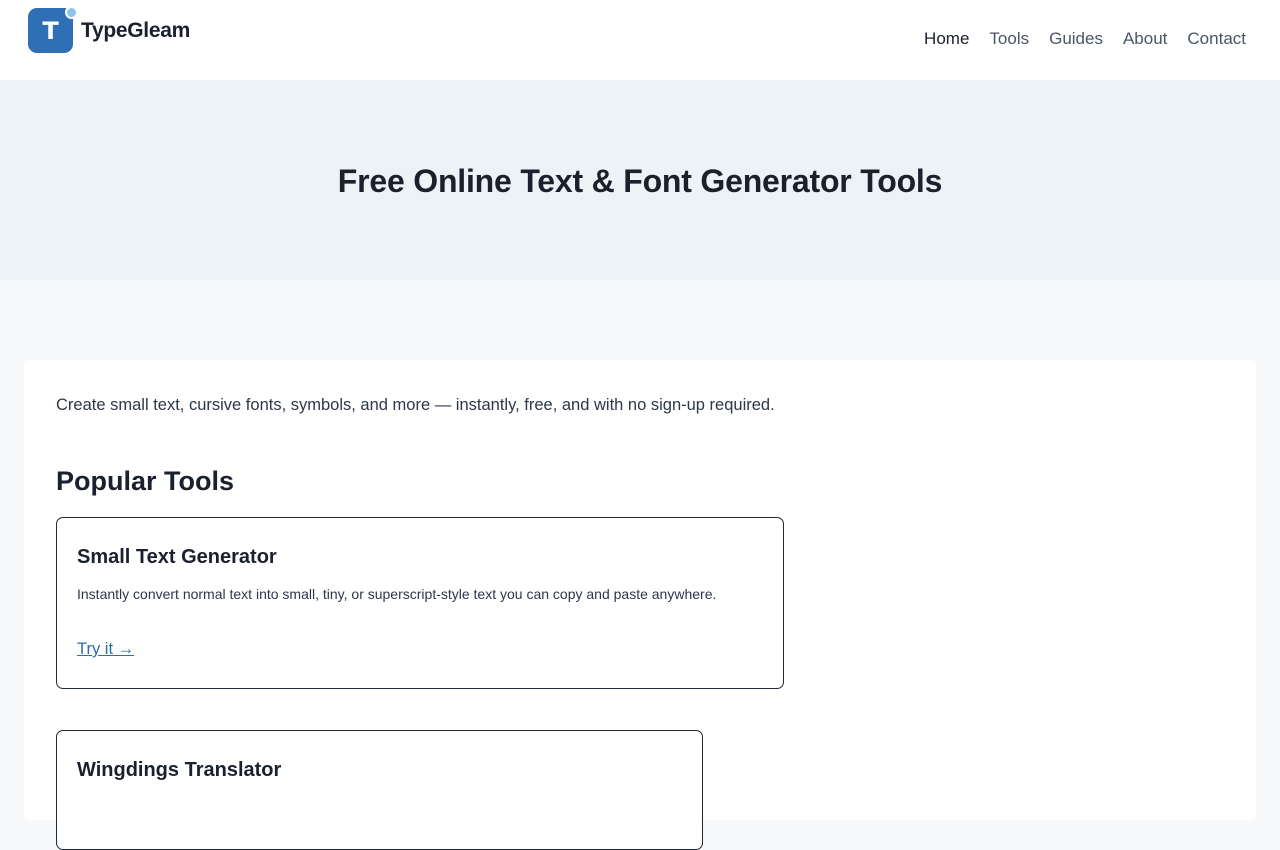 This screenshot has height=850, width=1280. I want to click on nav-guides: Guides, so click(1076, 39).